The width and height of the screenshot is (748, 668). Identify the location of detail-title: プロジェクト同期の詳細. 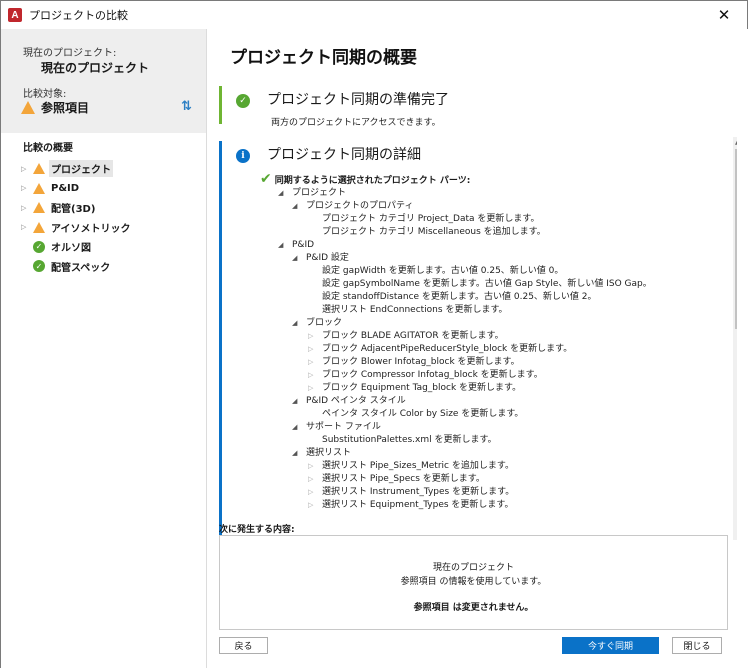
(344, 155).